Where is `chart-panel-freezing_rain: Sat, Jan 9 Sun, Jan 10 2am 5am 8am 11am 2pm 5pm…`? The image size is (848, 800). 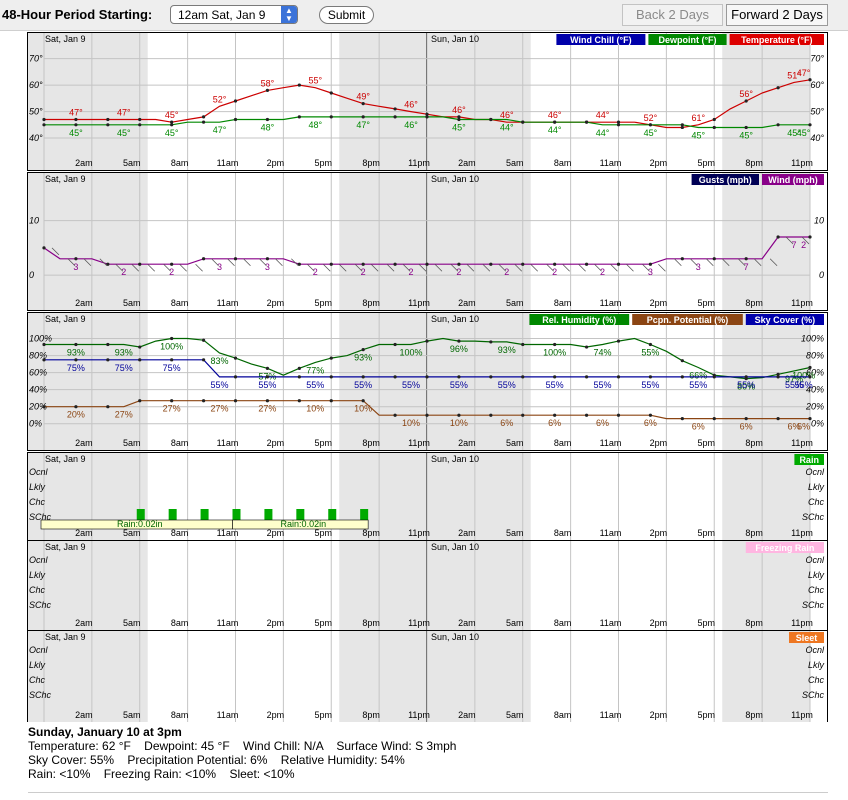 chart-panel-freezing_rain: Sat, Jan 9 Sun, Jan 10 2am 5am 8am 11am 2pm 5pm… is located at coordinates (427, 585).